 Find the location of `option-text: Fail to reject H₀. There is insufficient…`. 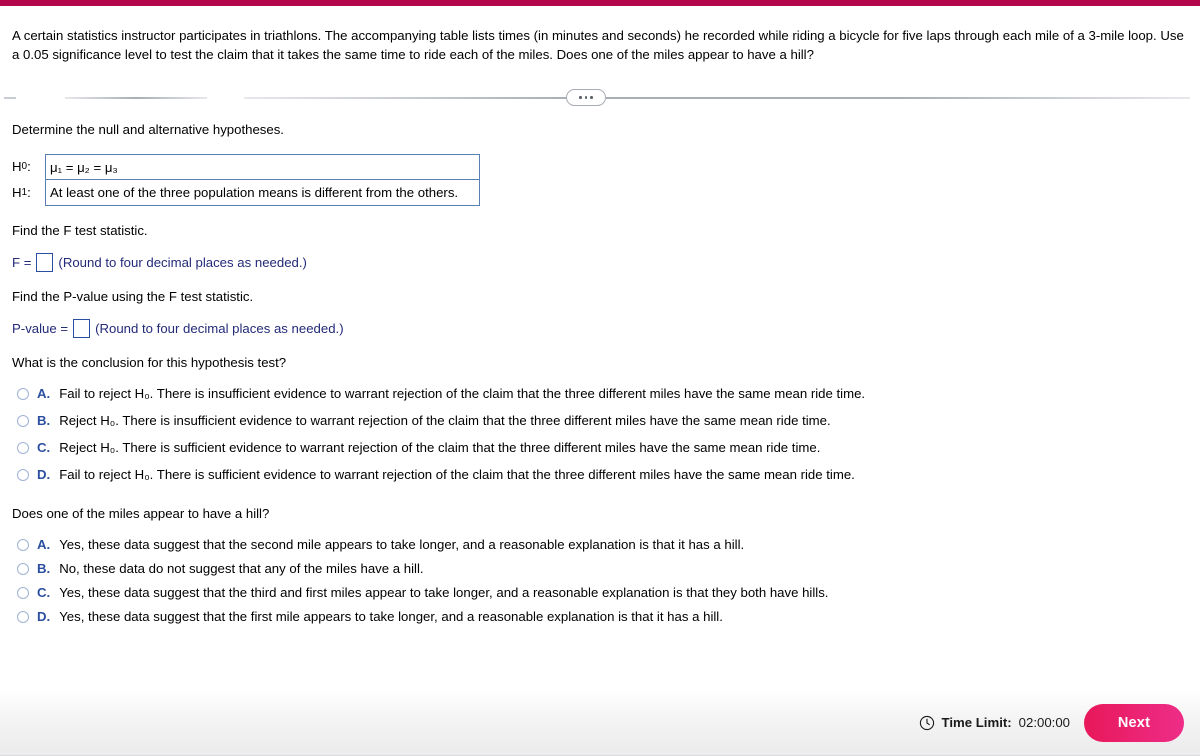

option-text: Fail to reject H₀. There is insufficient… is located at coordinates (462, 393).